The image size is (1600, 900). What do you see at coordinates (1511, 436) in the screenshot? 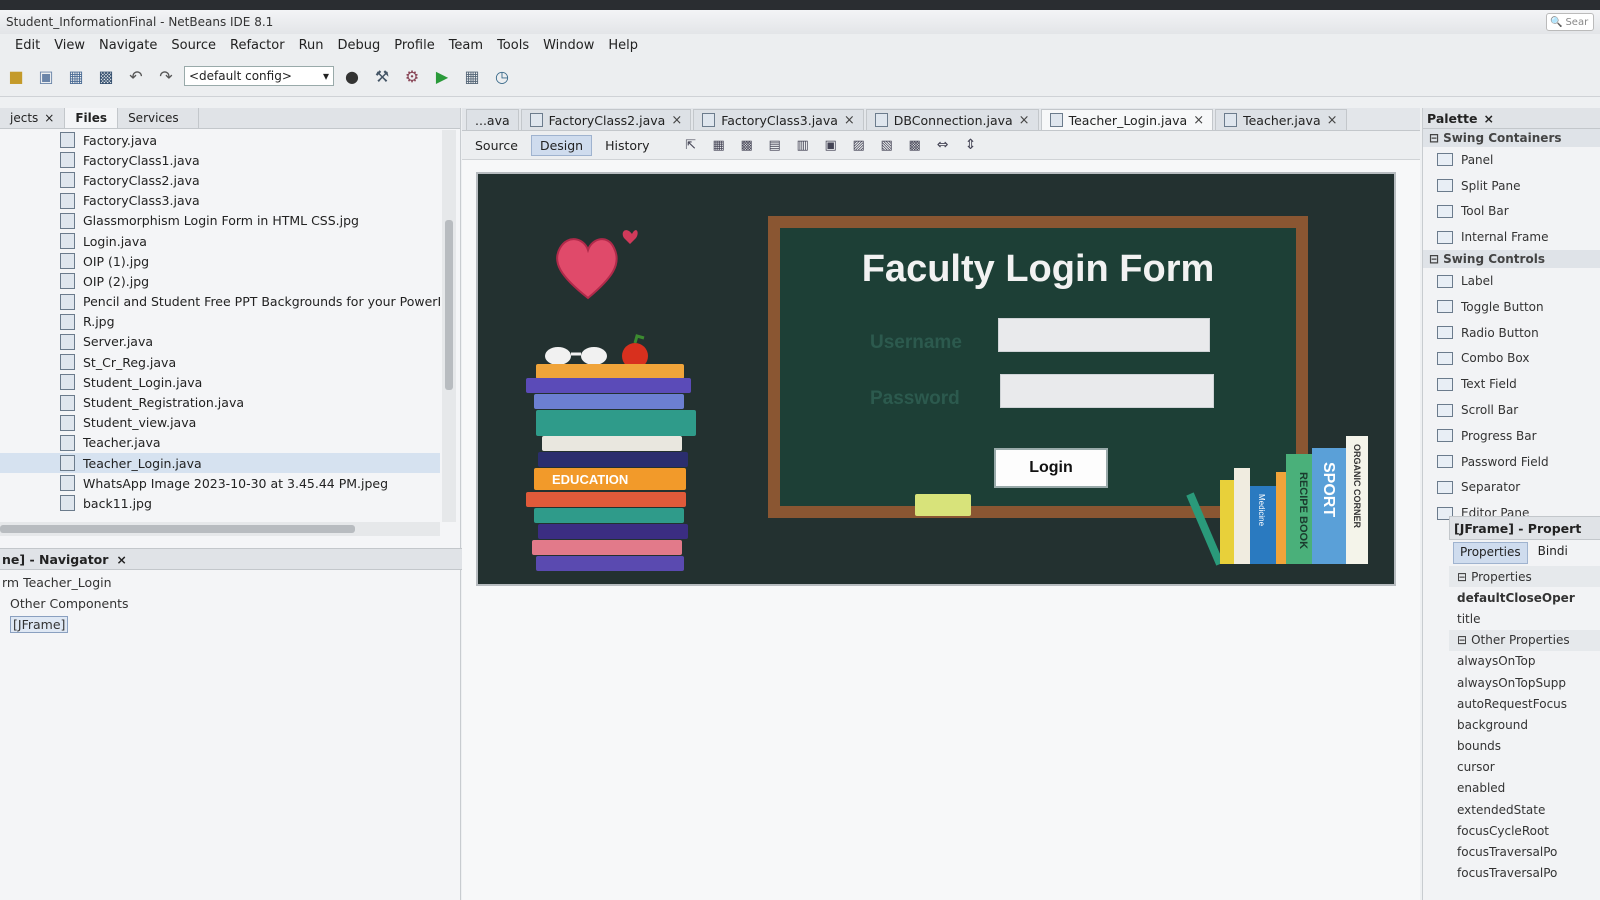
I see `palette-item: Progress Bar` at bounding box center [1511, 436].